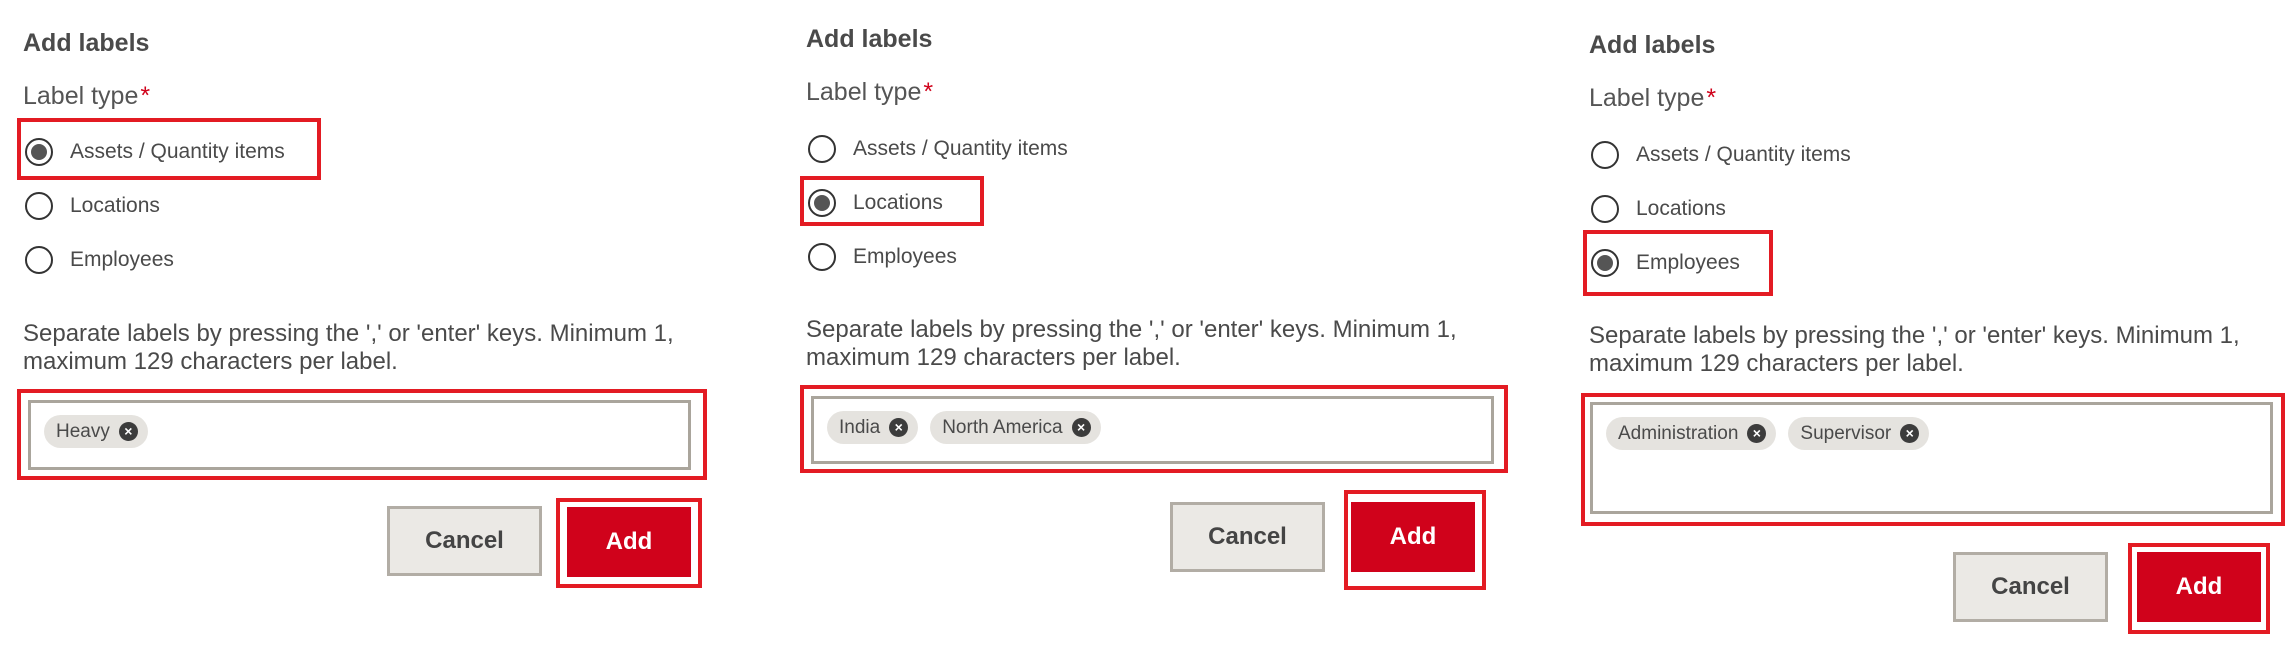  I want to click on labels-input: India × North America ×, so click(1152, 430).